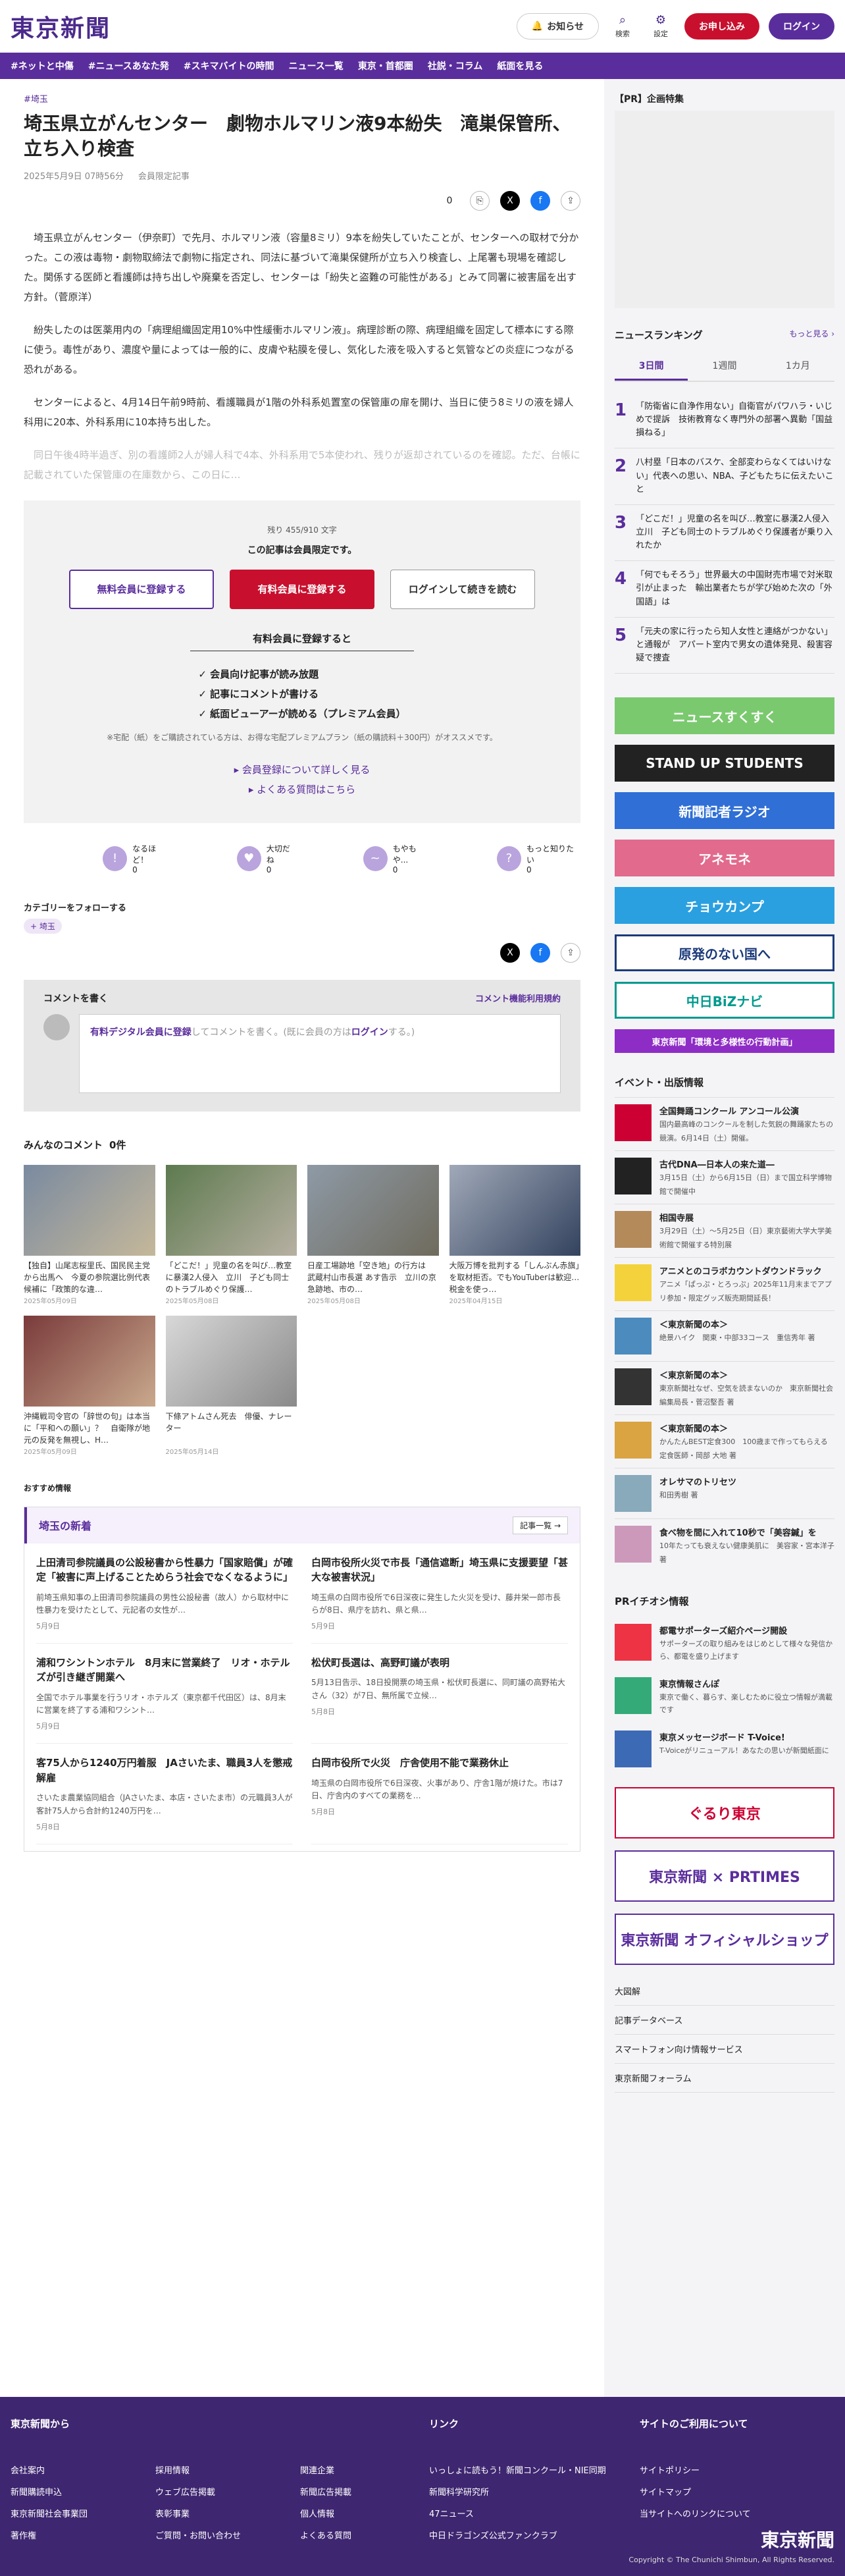 This screenshot has width=845, height=2576. I want to click on nav-item: #スキマバイトの時間, so click(229, 65).